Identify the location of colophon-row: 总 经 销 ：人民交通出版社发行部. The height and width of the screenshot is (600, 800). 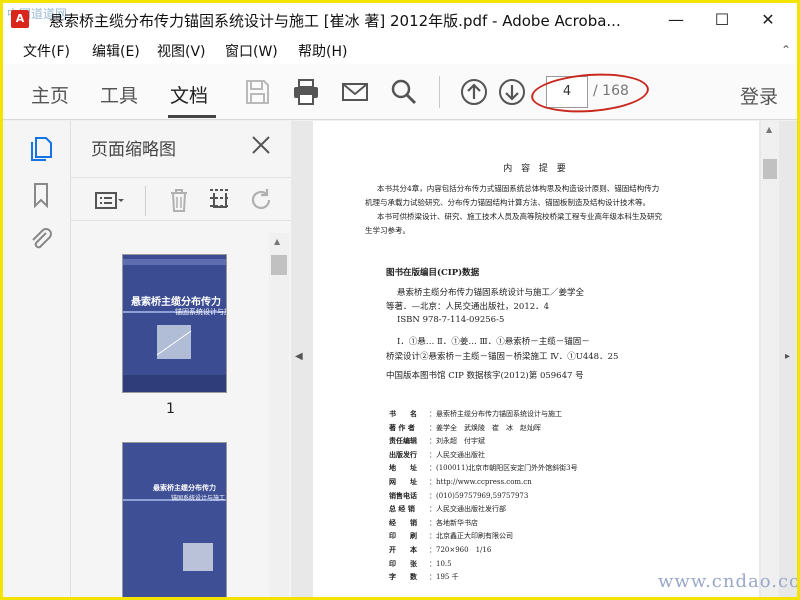
(447, 509).